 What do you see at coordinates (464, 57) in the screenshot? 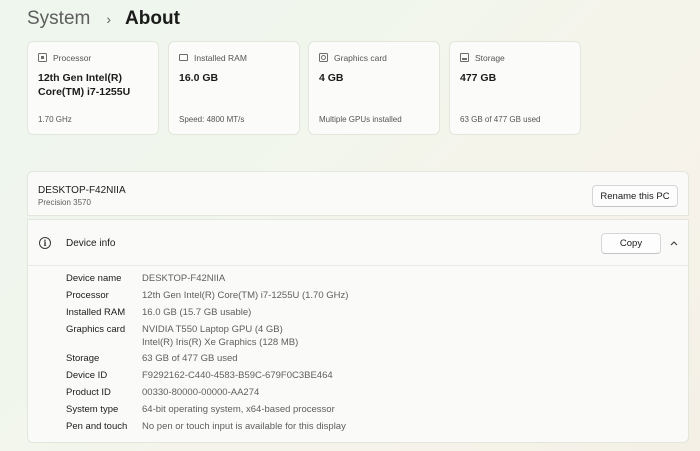
I see `storage-icon` at bounding box center [464, 57].